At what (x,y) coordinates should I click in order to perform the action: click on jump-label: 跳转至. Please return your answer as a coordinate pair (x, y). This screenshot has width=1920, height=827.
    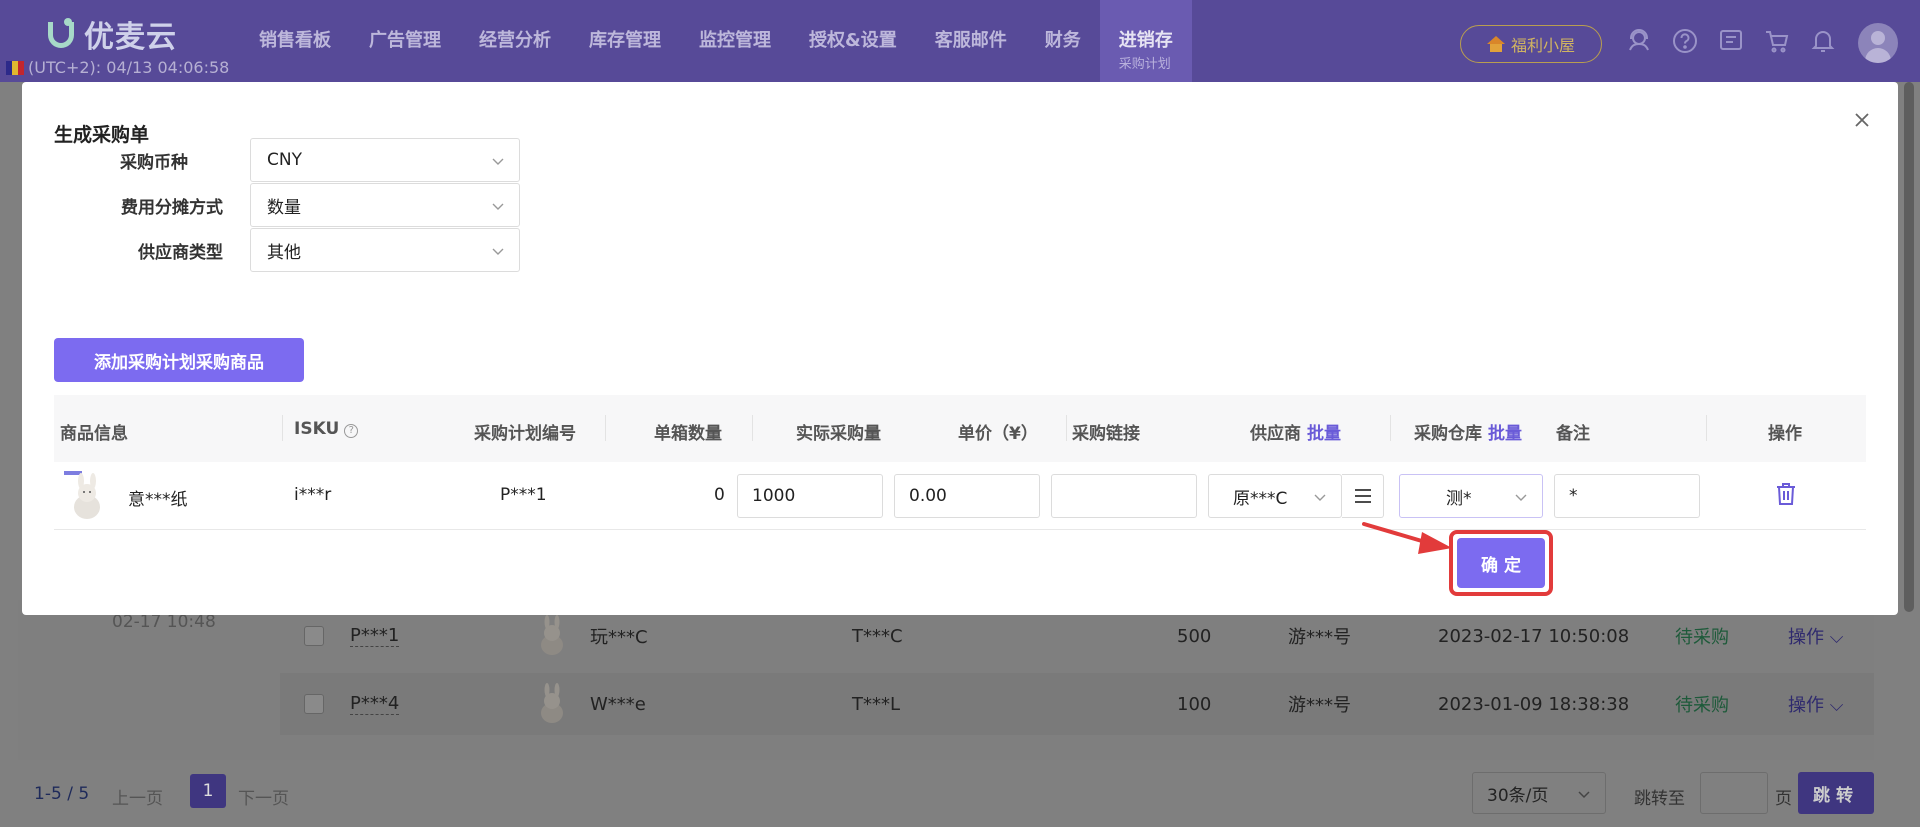
    Looking at the image, I should click on (1659, 799).